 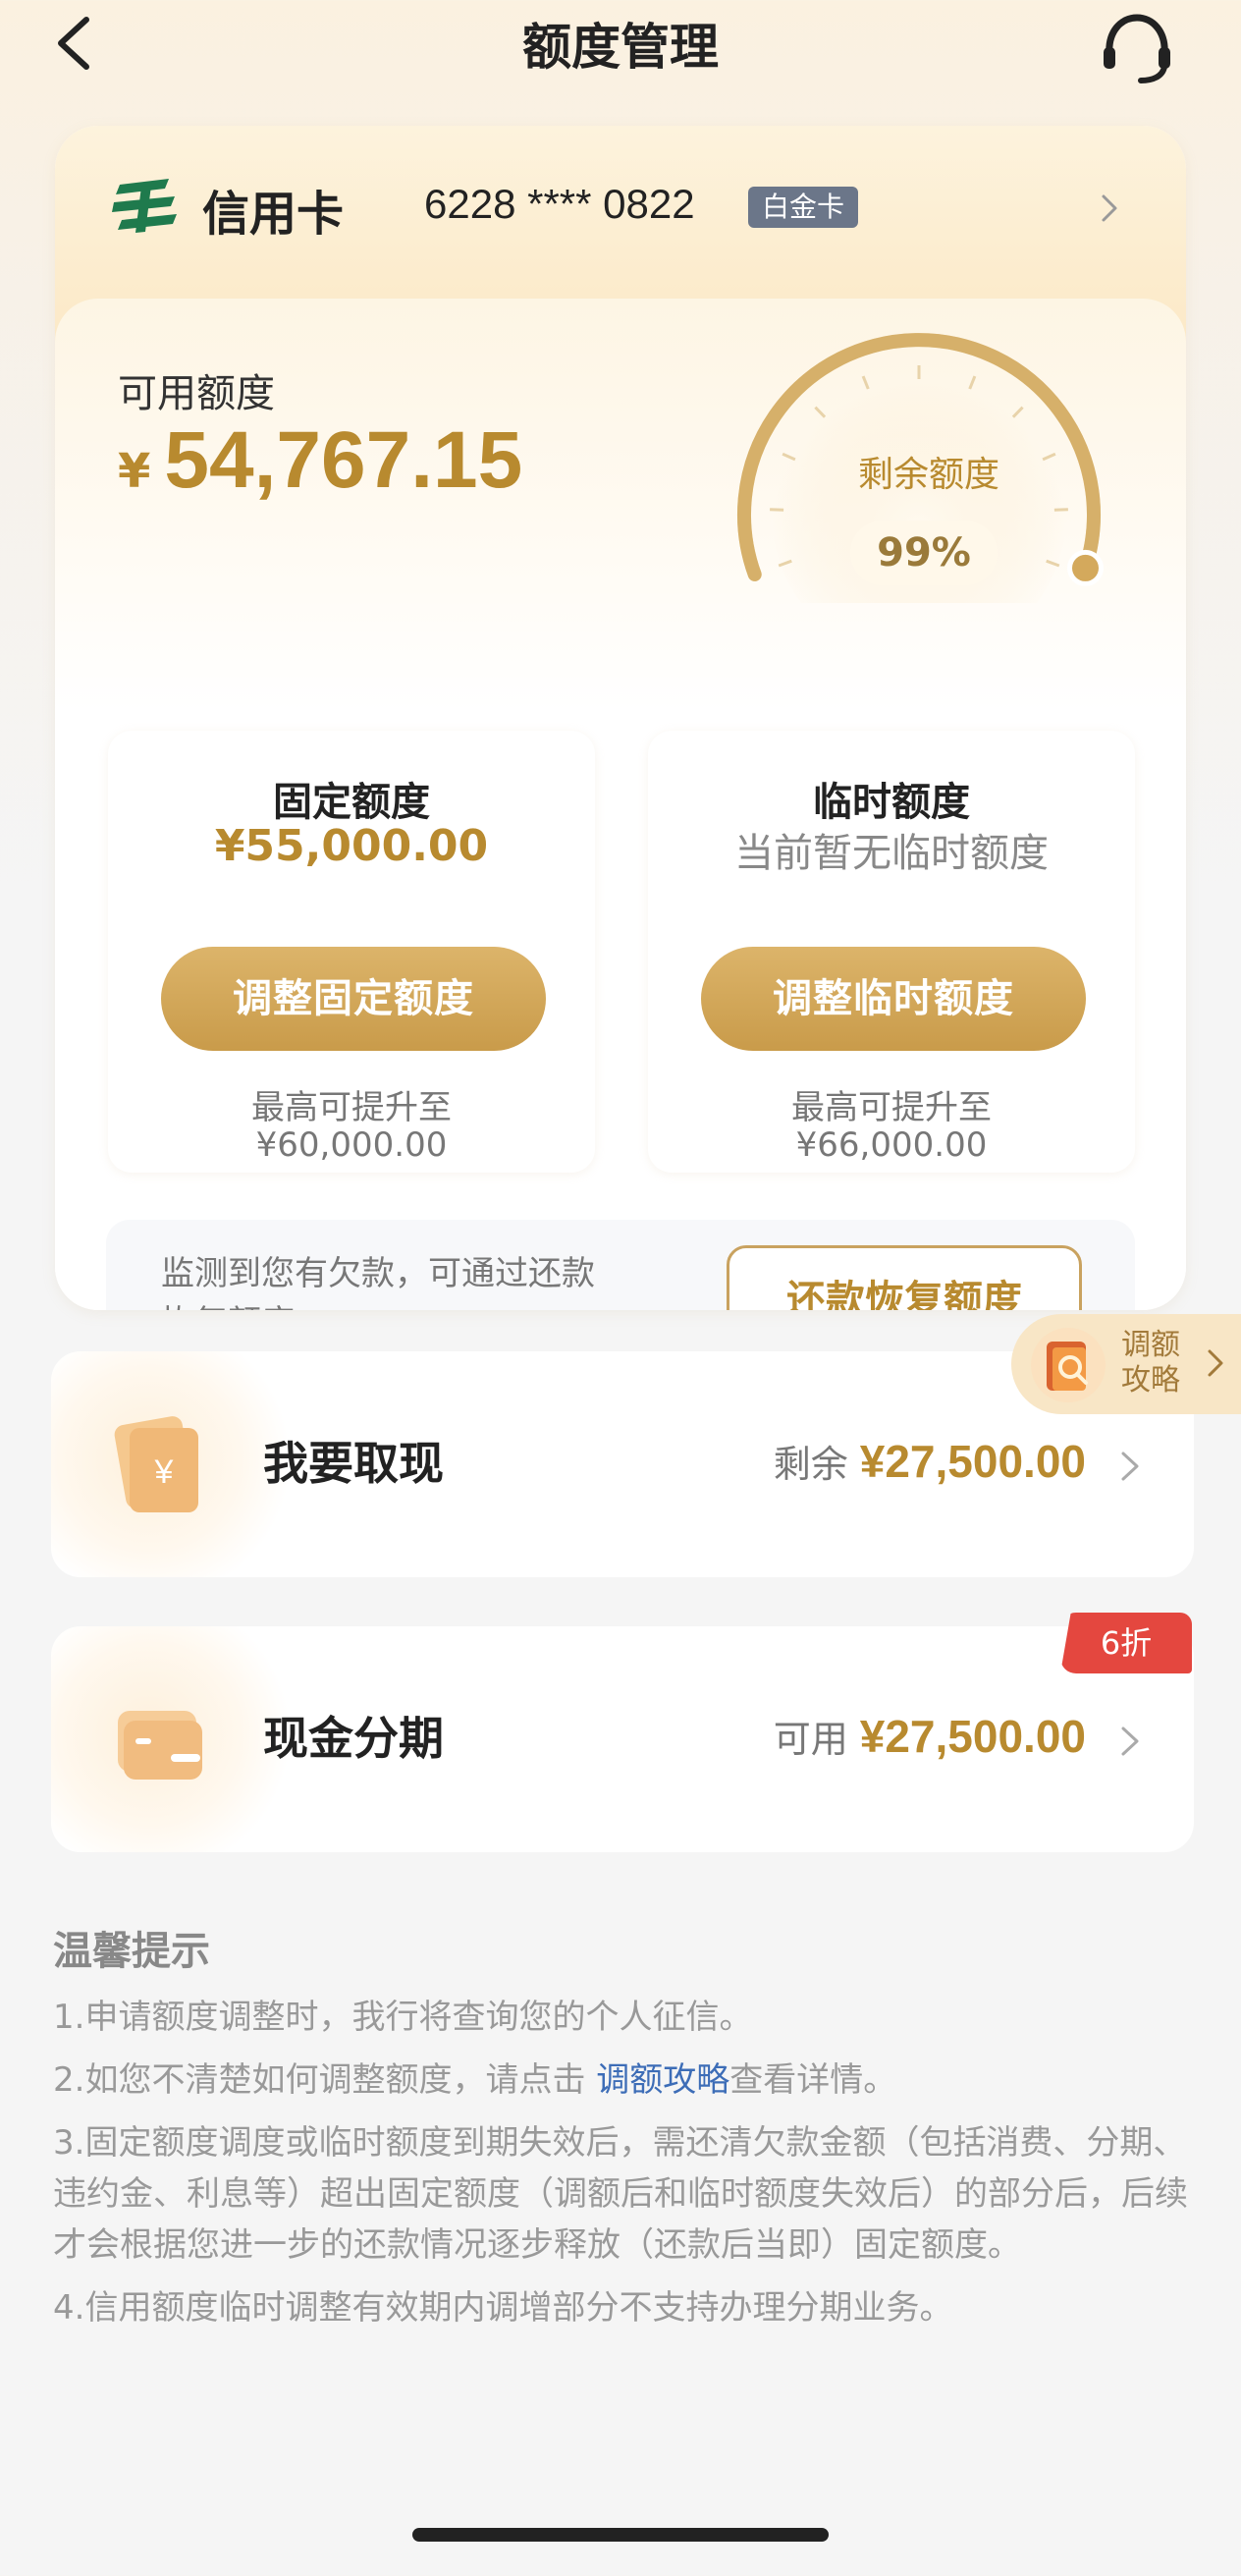 I want to click on wallet-icon, so click(x=160, y=1745).